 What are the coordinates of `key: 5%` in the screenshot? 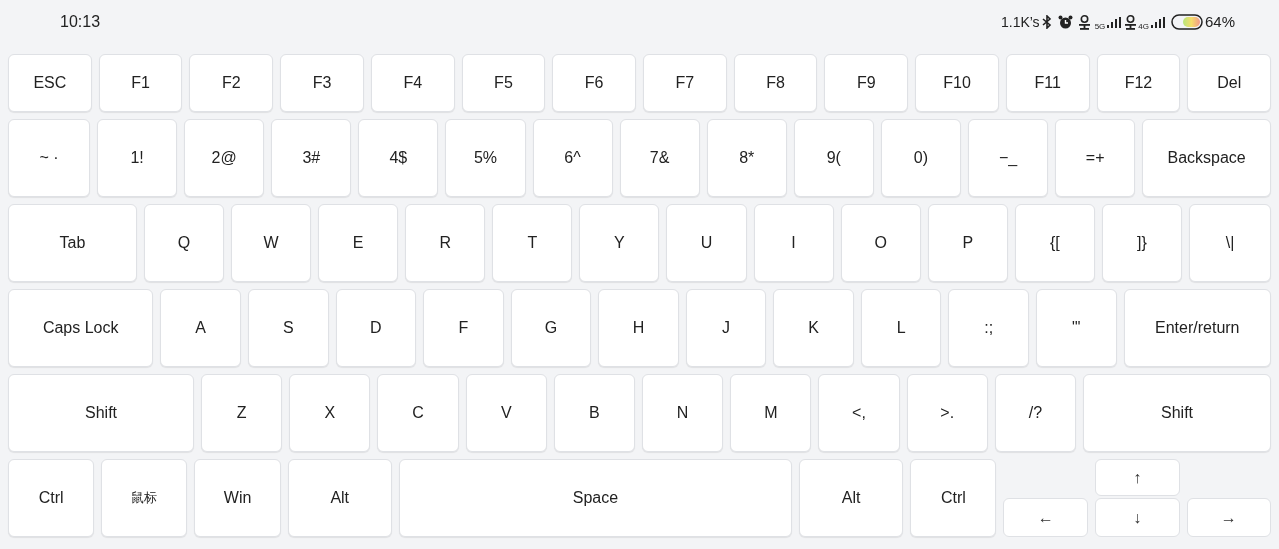 It's located at (485, 158).